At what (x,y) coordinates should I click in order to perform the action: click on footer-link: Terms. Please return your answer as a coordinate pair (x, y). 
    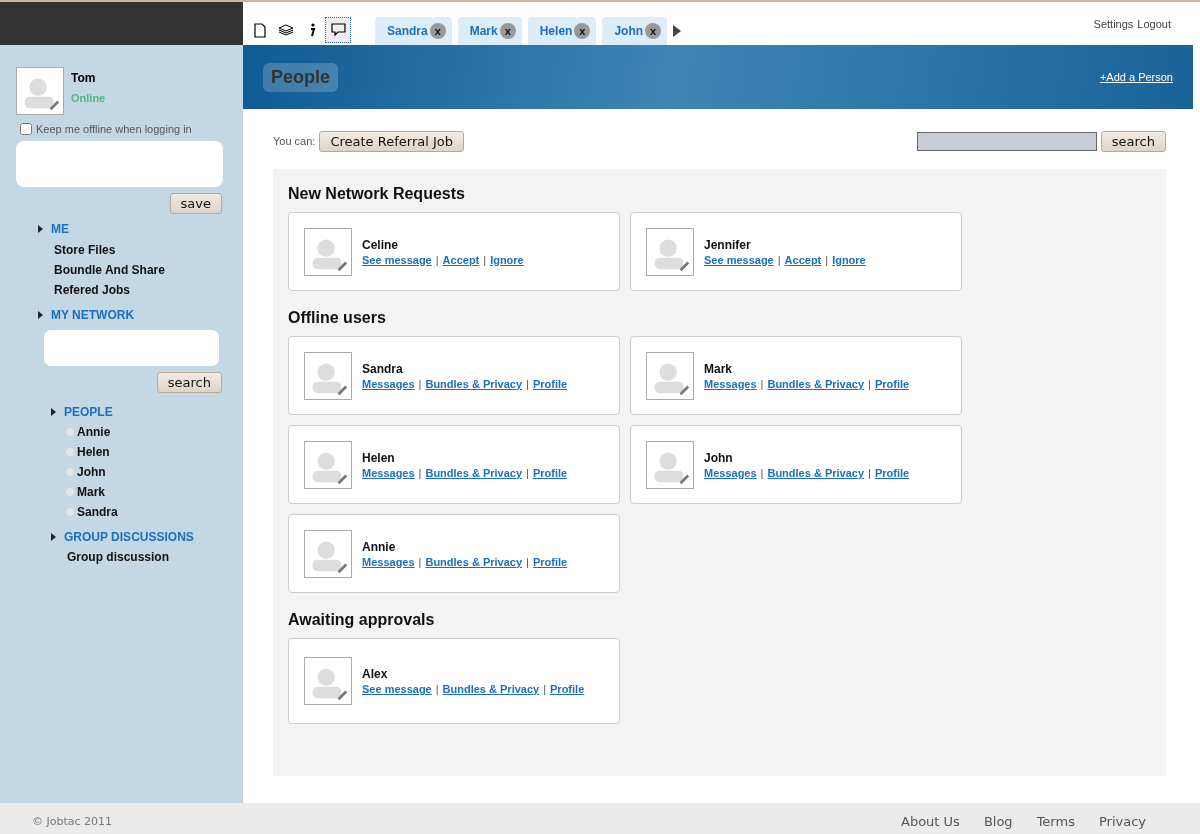
    Looking at the image, I should click on (1055, 821).